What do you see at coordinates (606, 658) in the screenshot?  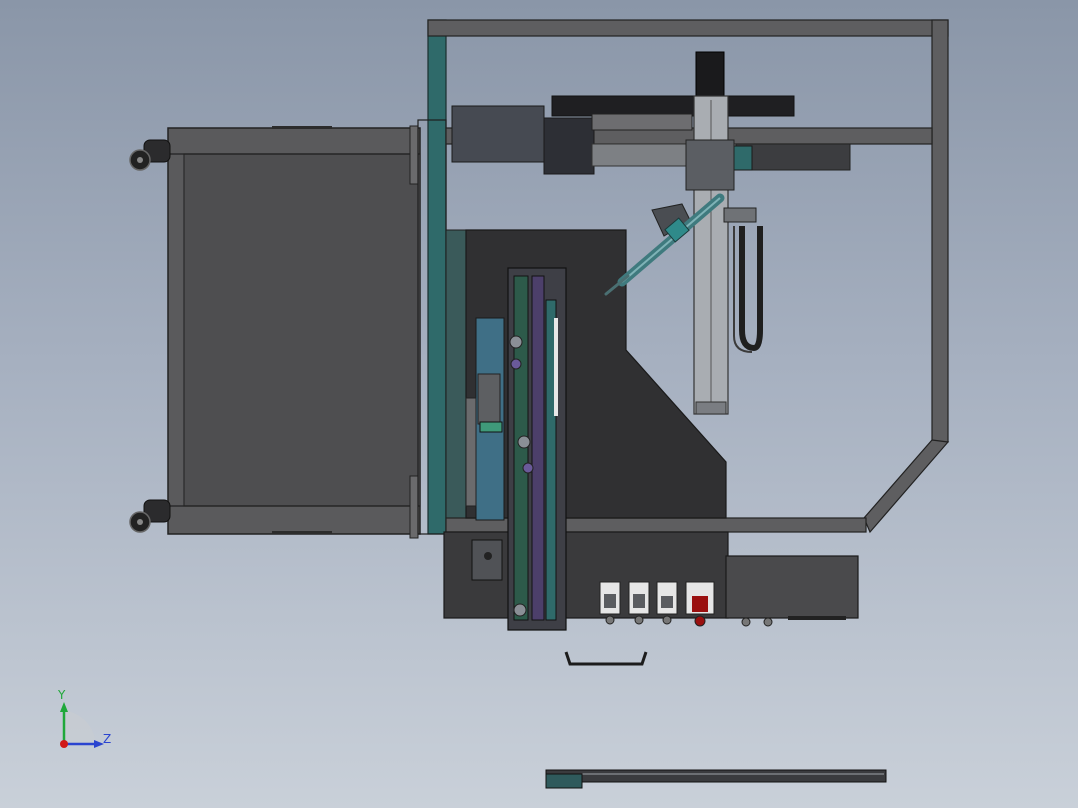 I see `cabinet-handle` at bounding box center [606, 658].